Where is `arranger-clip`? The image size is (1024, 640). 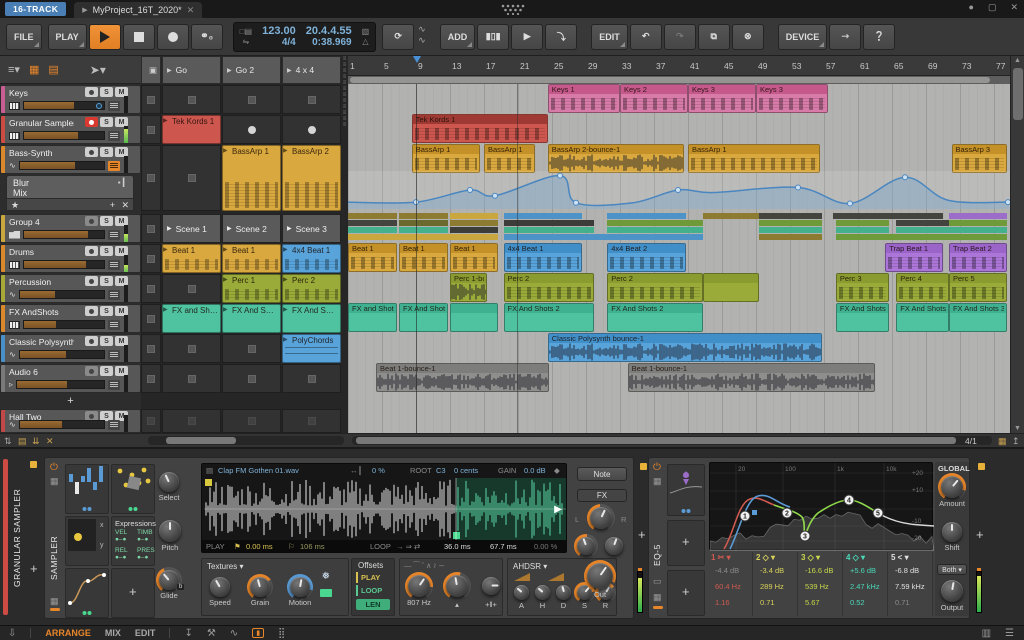
arranger-clip is located at coordinates (474, 317).